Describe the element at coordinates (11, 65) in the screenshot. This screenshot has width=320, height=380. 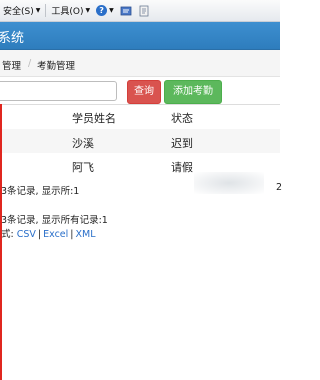
I see `breadcrumb-parent-link: 管理` at that location.